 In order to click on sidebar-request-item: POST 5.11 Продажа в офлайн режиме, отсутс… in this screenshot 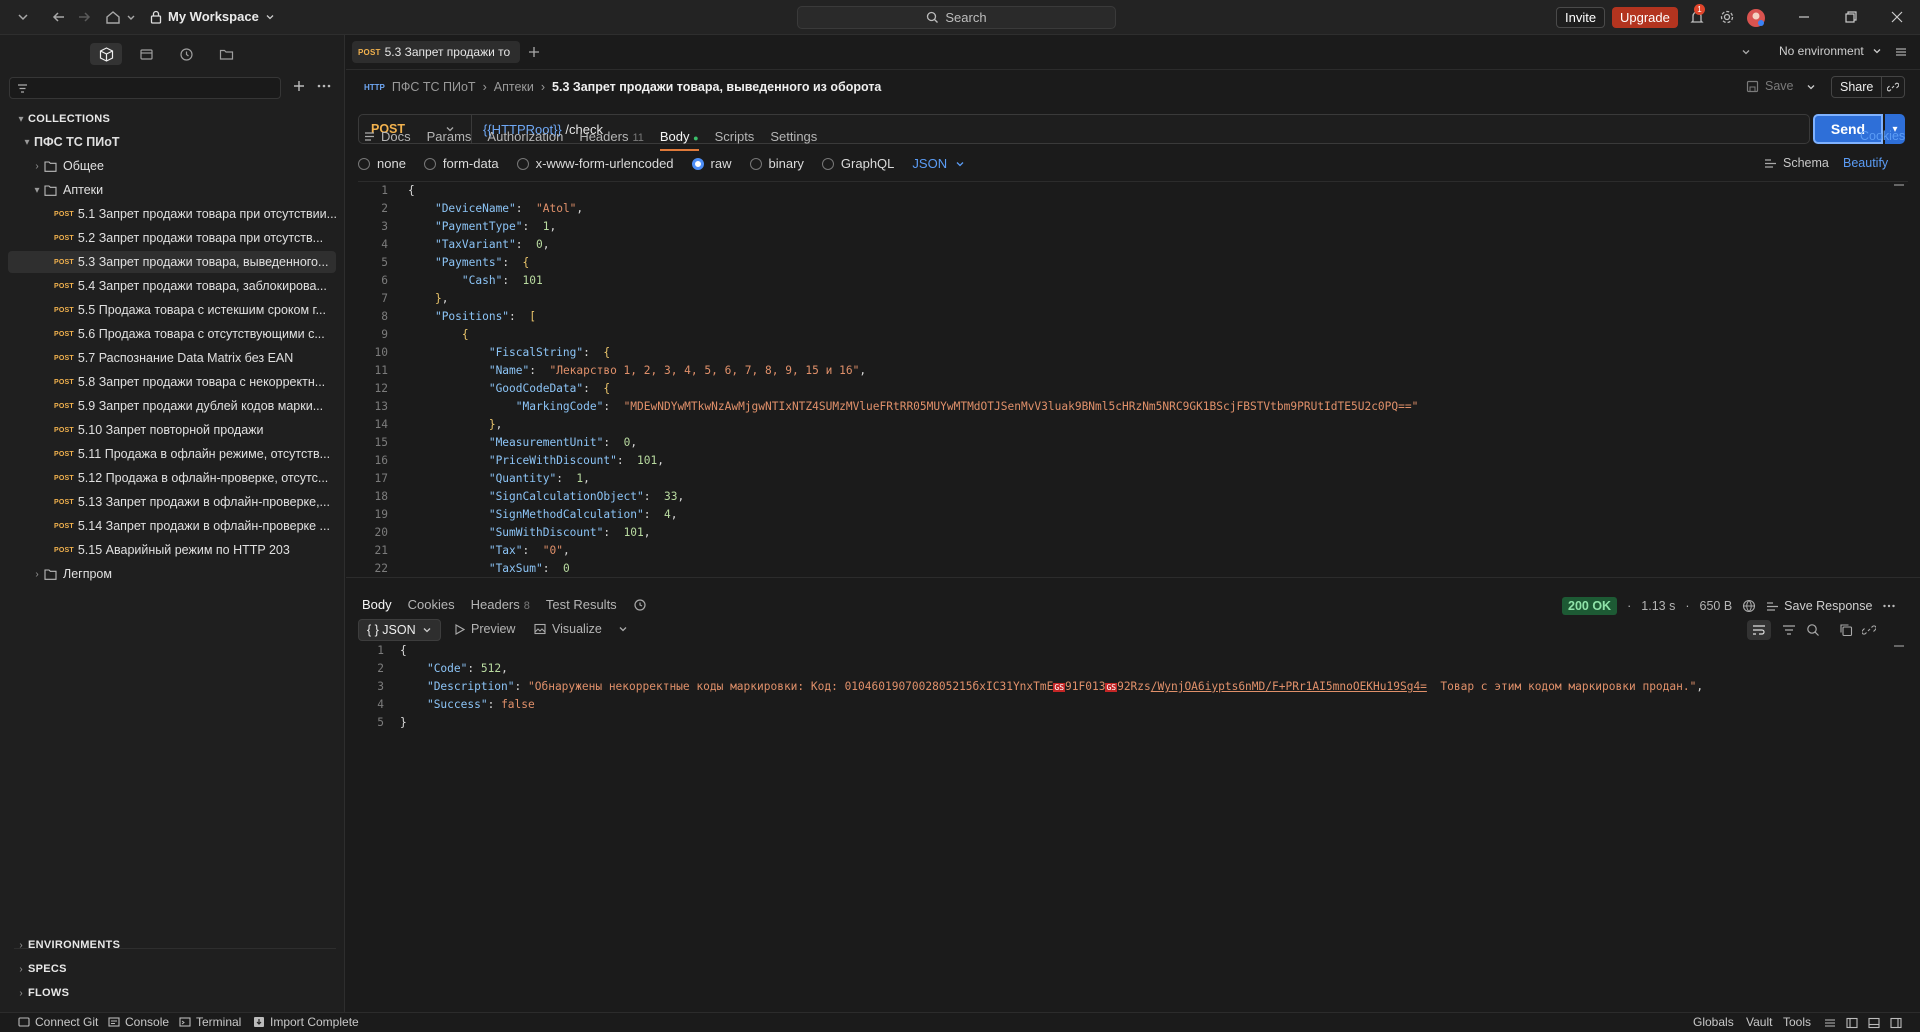, I will do `click(223, 454)`.